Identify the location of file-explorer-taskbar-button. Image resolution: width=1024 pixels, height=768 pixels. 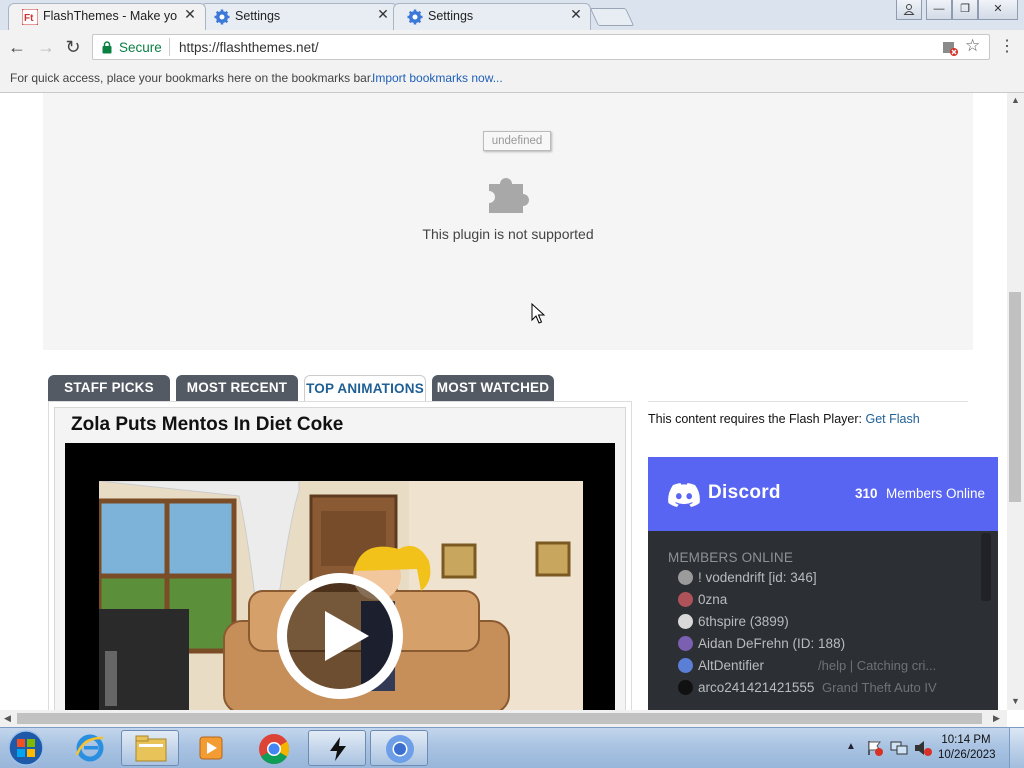
(150, 748).